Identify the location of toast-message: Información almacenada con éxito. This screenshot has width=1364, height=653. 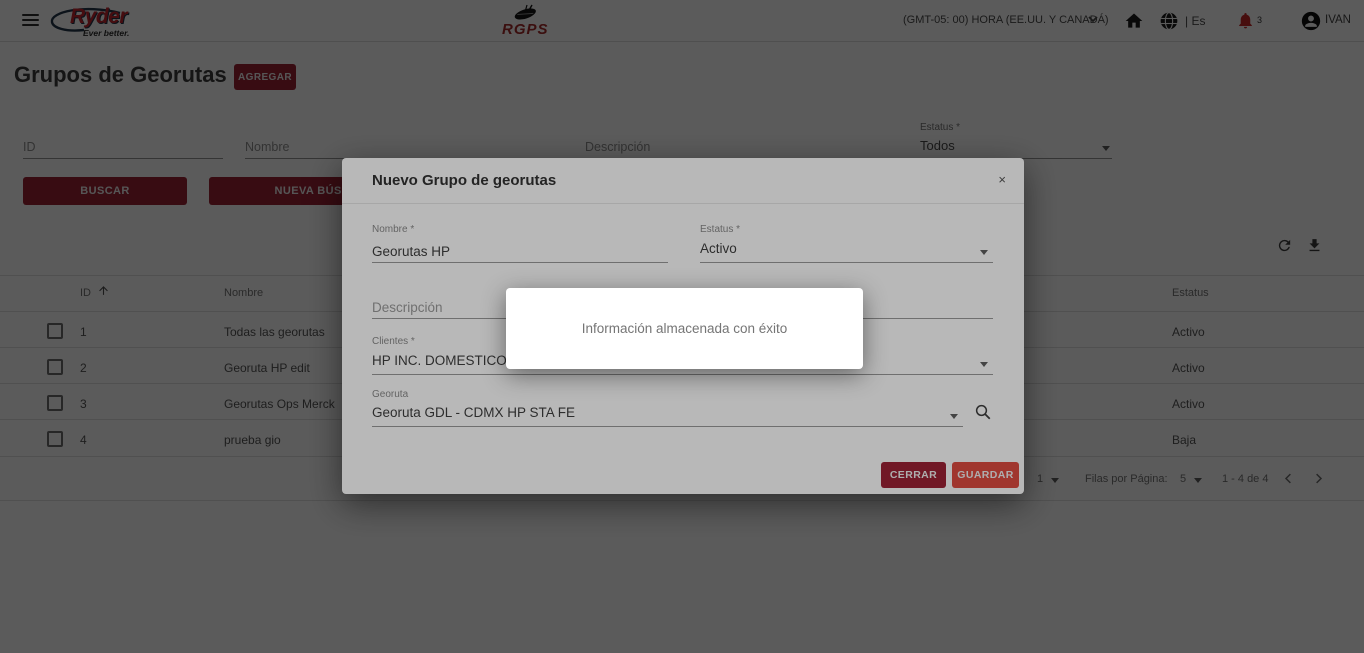
(684, 328).